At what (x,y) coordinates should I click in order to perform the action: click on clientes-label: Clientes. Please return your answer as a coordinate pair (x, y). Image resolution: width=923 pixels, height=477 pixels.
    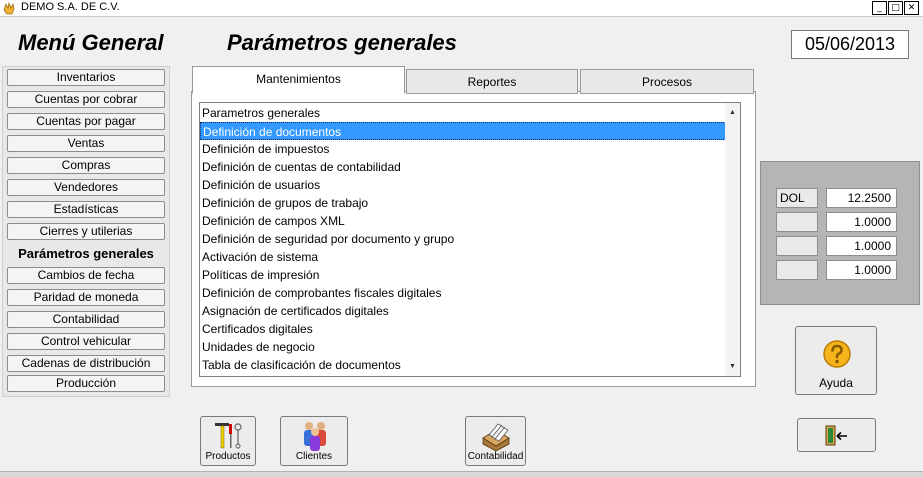
    Looking at the image, I should click on (314, 456).